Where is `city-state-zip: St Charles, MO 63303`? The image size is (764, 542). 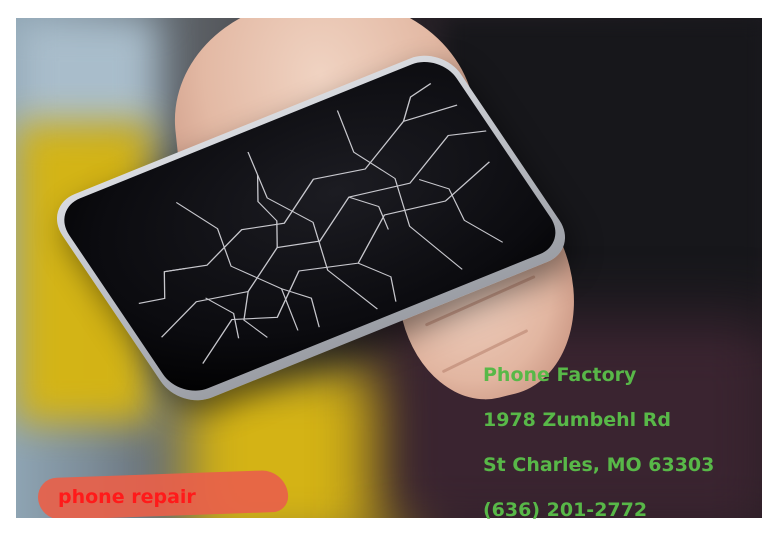
city-state-zip: St Charles, MO 63303 is located at coordinates (599, 465).